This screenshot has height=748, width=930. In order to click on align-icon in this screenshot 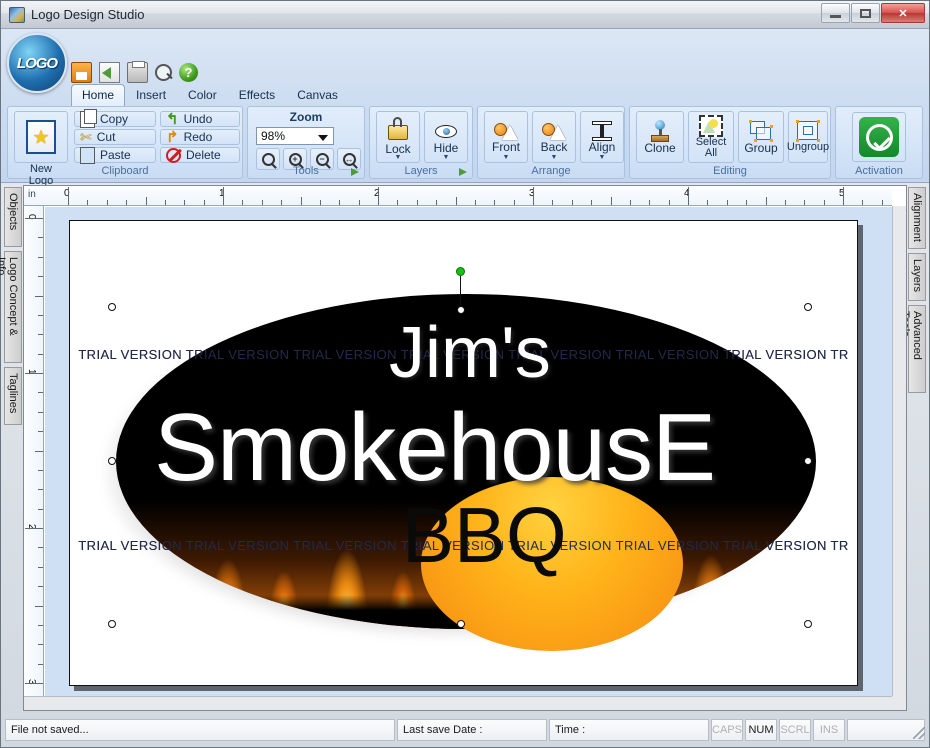, I will do `click(602, 130)`.